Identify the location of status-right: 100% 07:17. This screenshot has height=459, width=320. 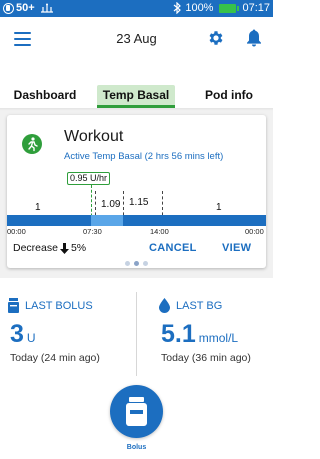
(221, 8).